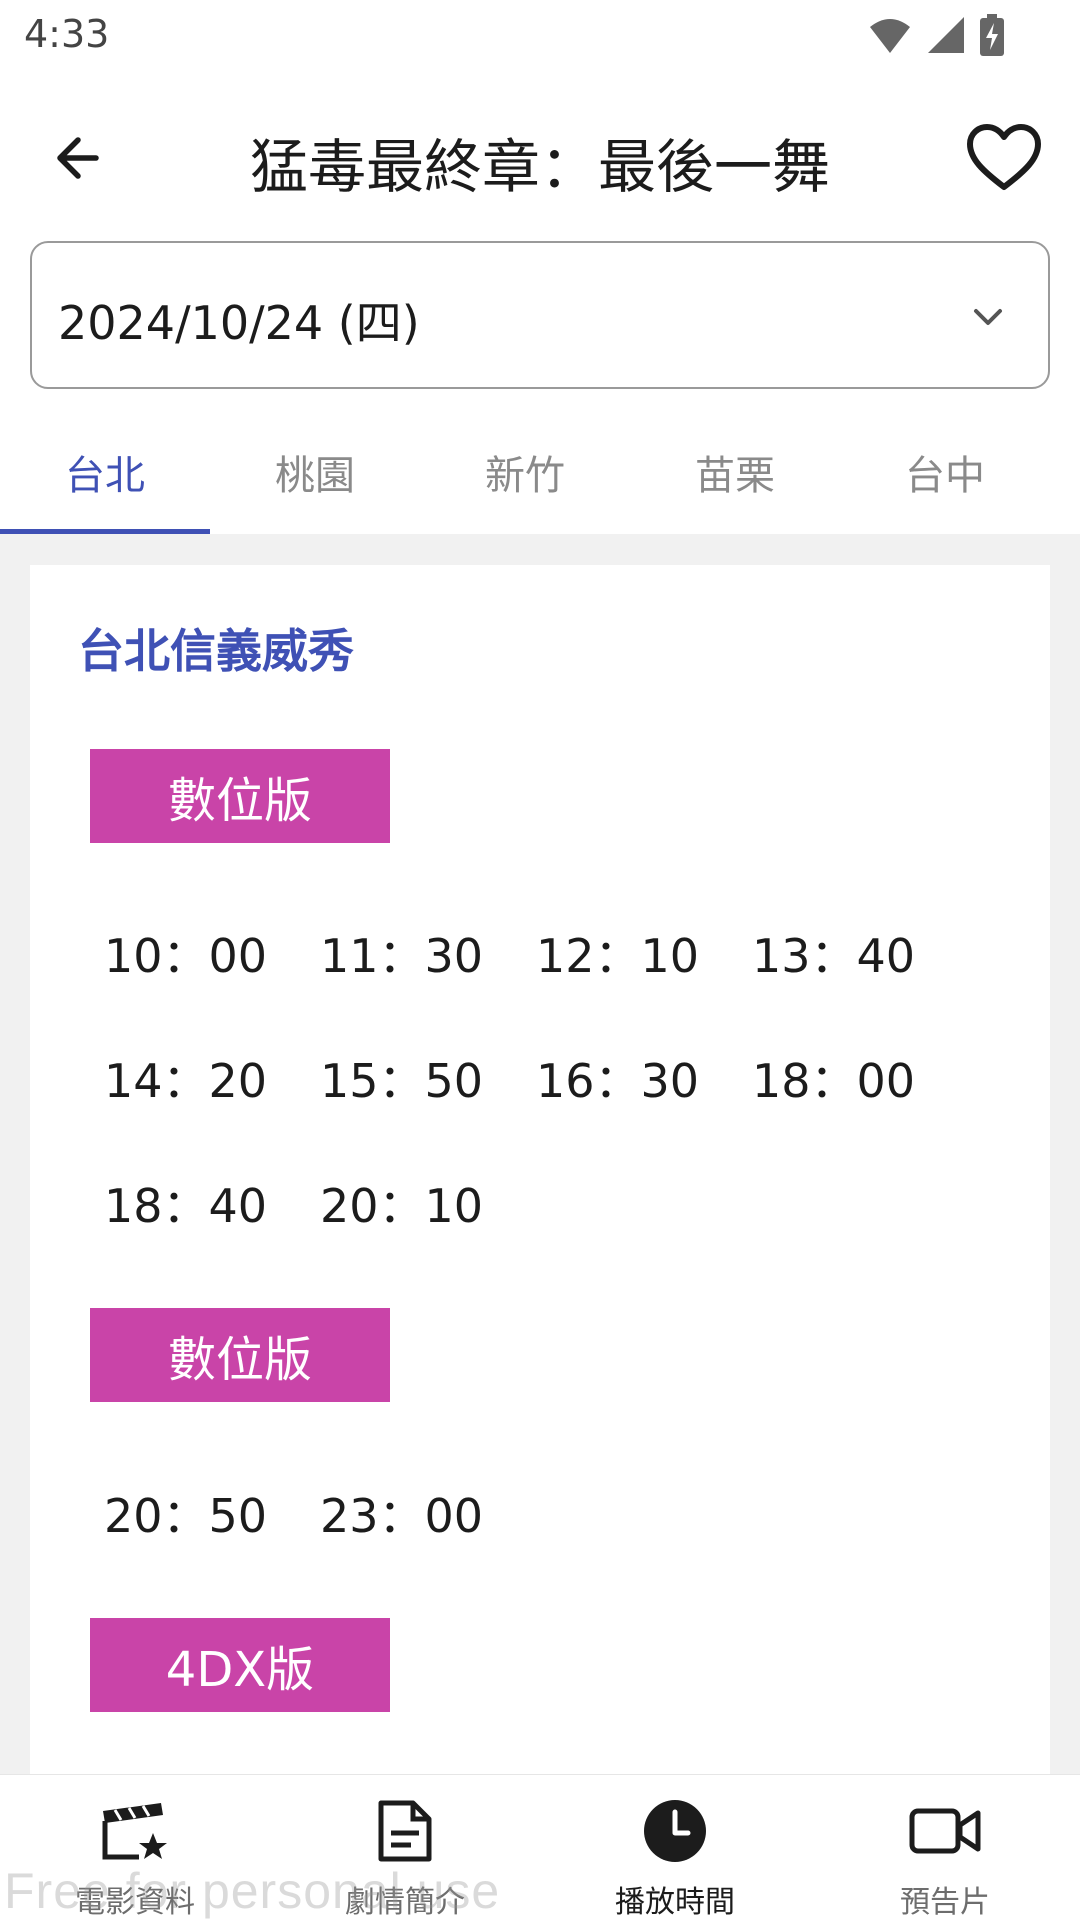 The width and height of the screenshot is (1080, 1920). What do you see at coordinates (420, 1203) in the screenshot?
I see `showtime-button: 20：10` at bounding box center [420, 1203].